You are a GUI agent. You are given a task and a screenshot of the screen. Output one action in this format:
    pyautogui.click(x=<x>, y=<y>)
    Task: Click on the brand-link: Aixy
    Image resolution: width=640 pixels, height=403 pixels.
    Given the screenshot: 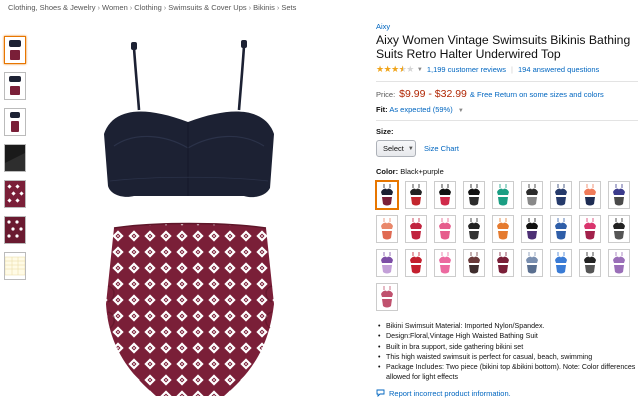 What is the action you would take?
    pyautogui.click(x=507, y=26)
    